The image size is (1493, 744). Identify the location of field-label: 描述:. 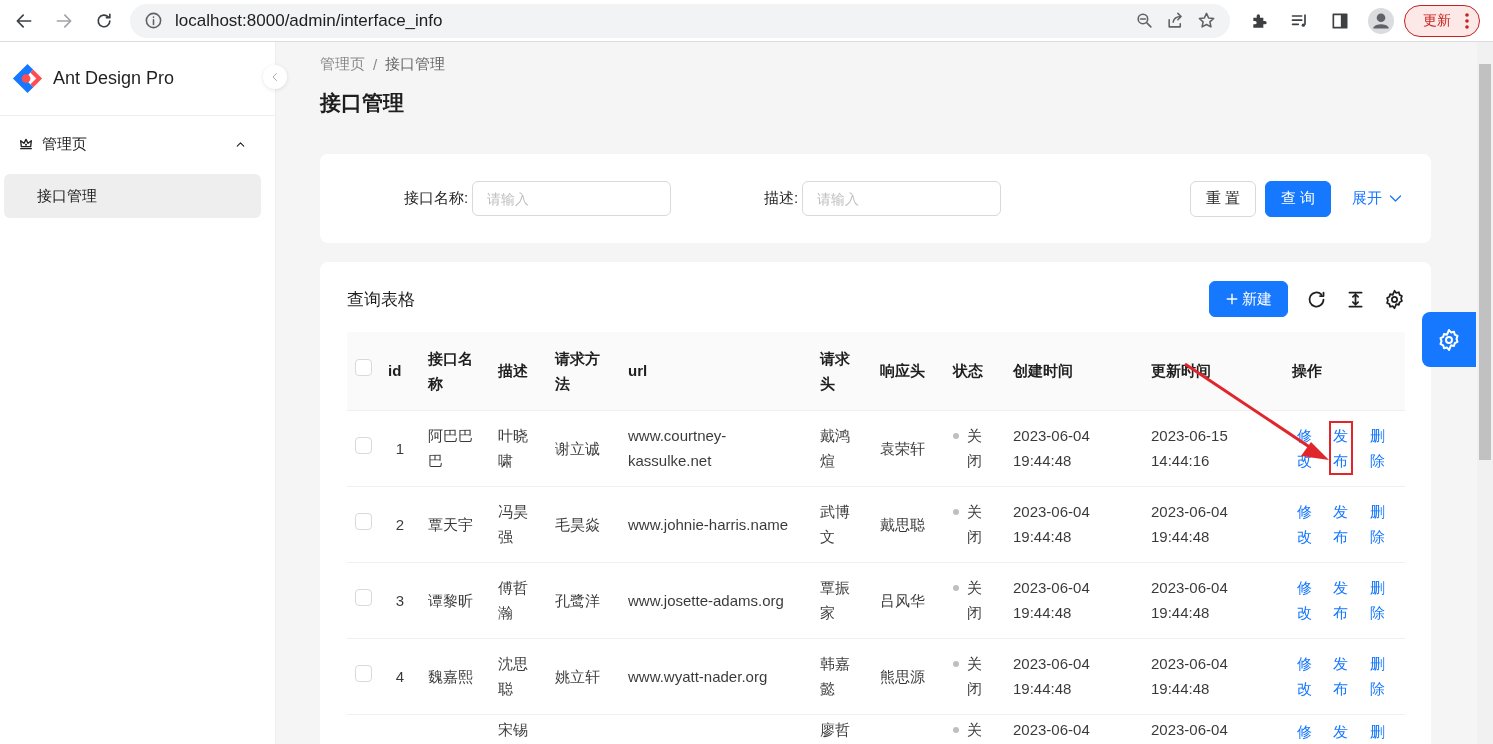
(781, 198).